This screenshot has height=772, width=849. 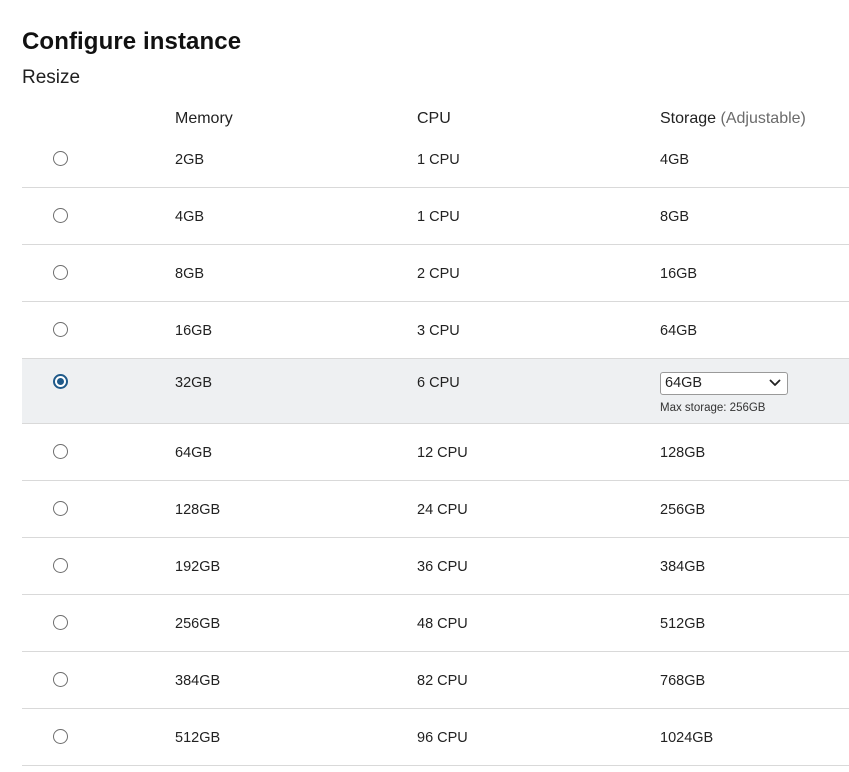 I want to click on table-row: 4GB 1 CPU 8GB, so click(x=435, y=216).